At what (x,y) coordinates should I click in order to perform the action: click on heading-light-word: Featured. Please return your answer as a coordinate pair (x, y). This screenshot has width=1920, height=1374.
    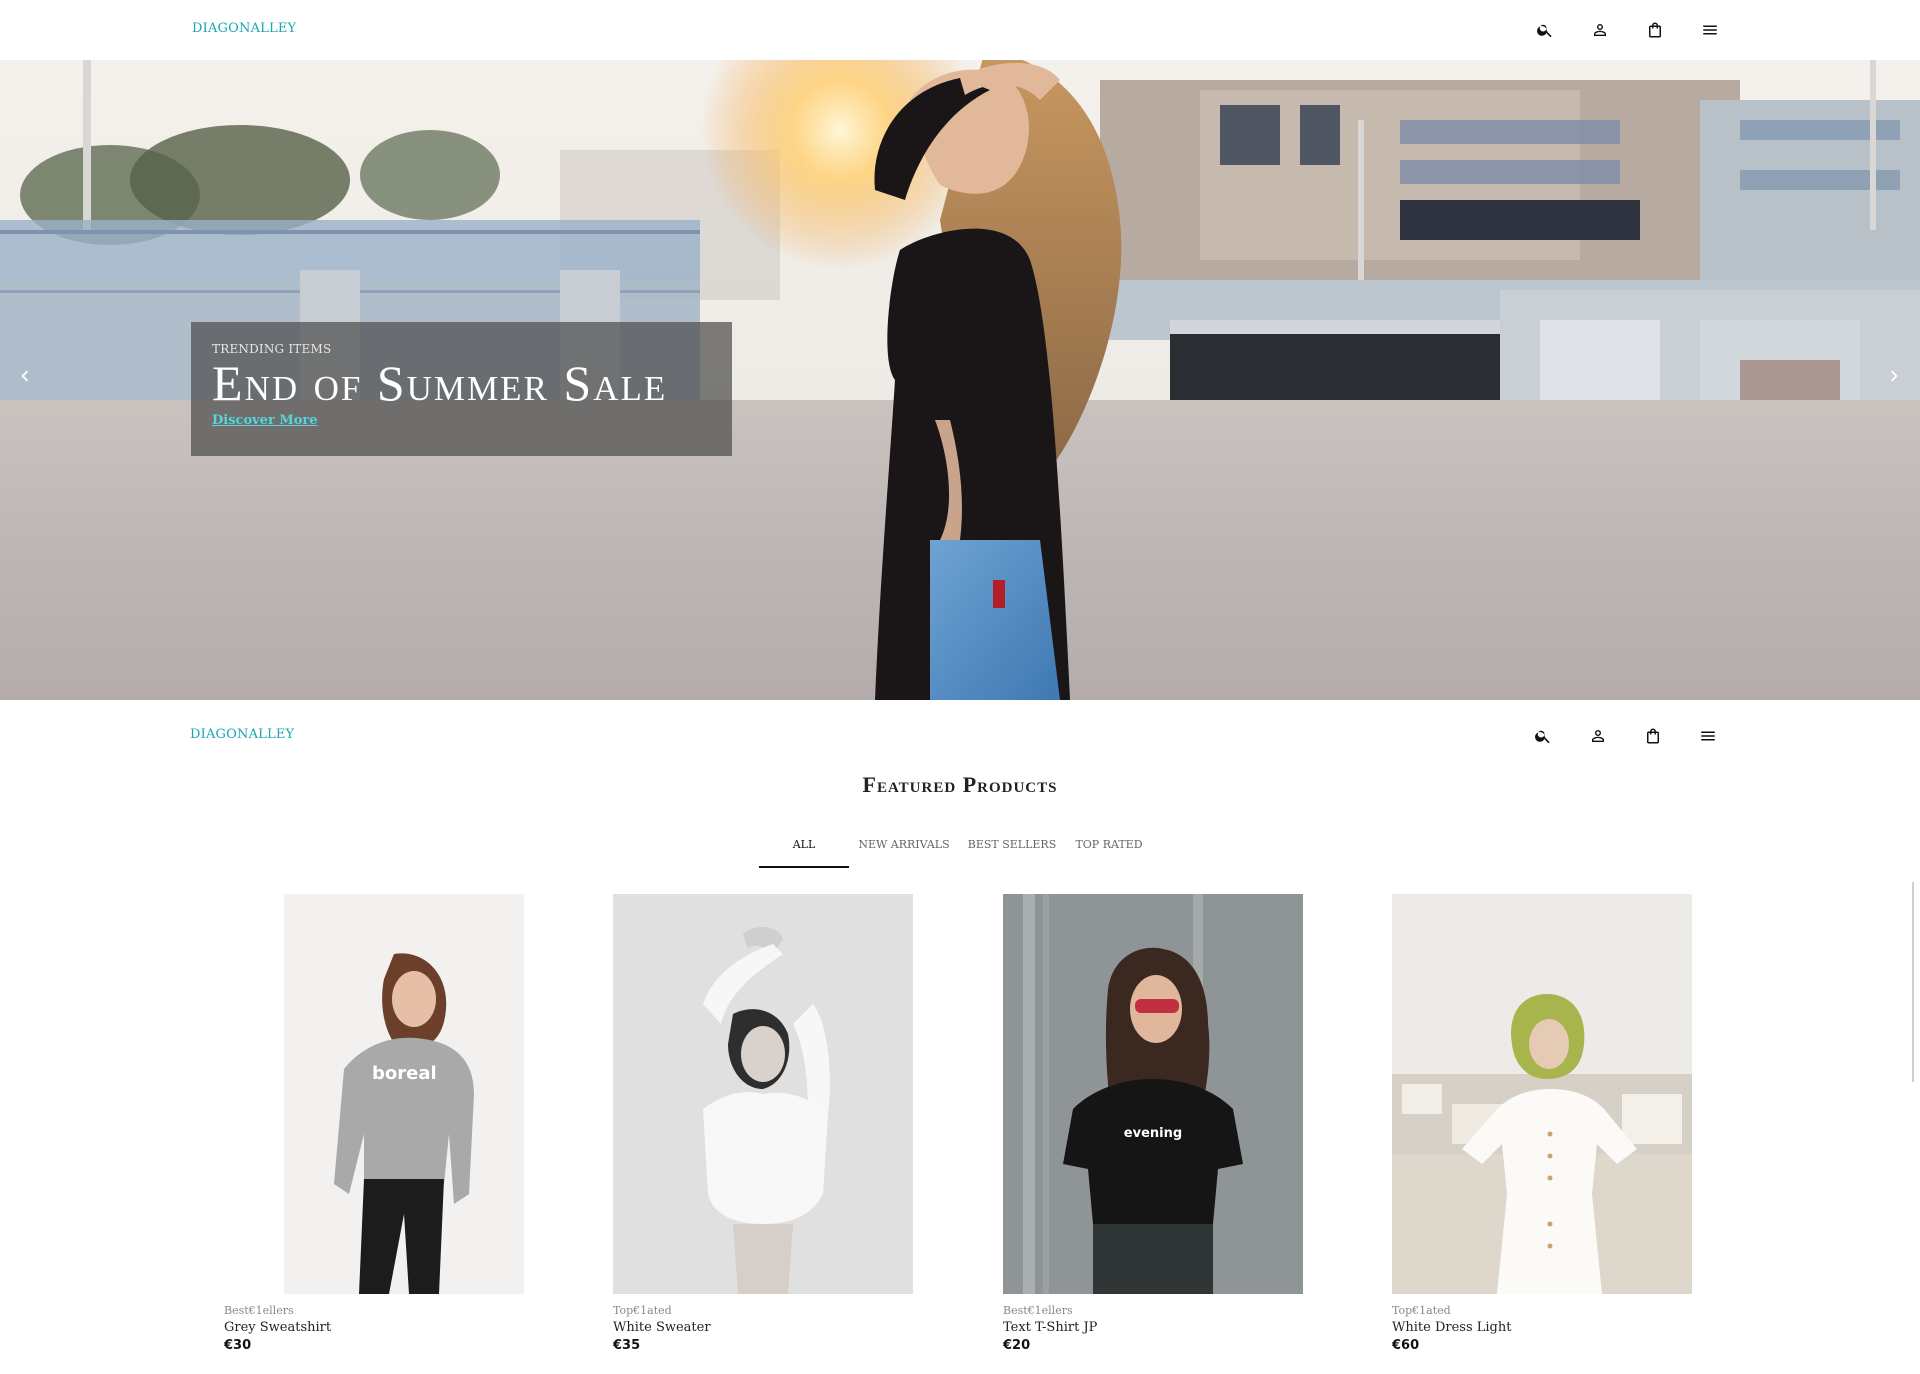
    Looking at the image, I should click on (909, 784).